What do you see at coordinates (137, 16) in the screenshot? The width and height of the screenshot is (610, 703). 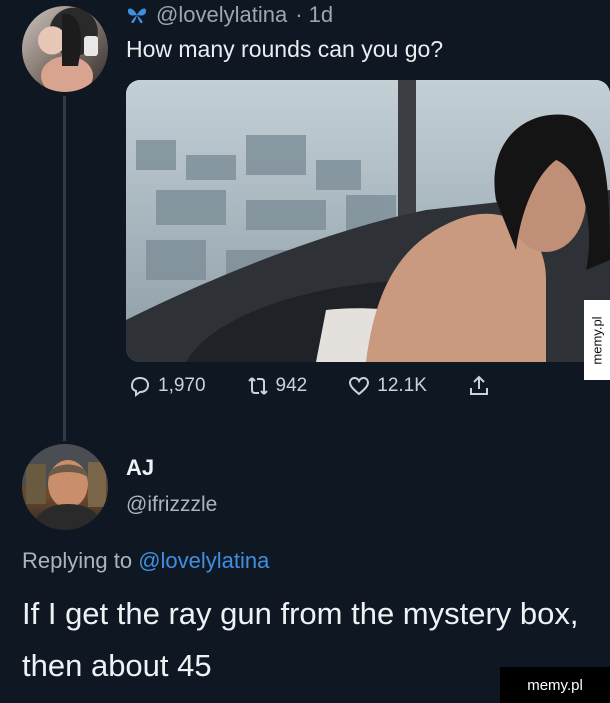 I see `butterfly-icon` at bounding box center [137, 16].